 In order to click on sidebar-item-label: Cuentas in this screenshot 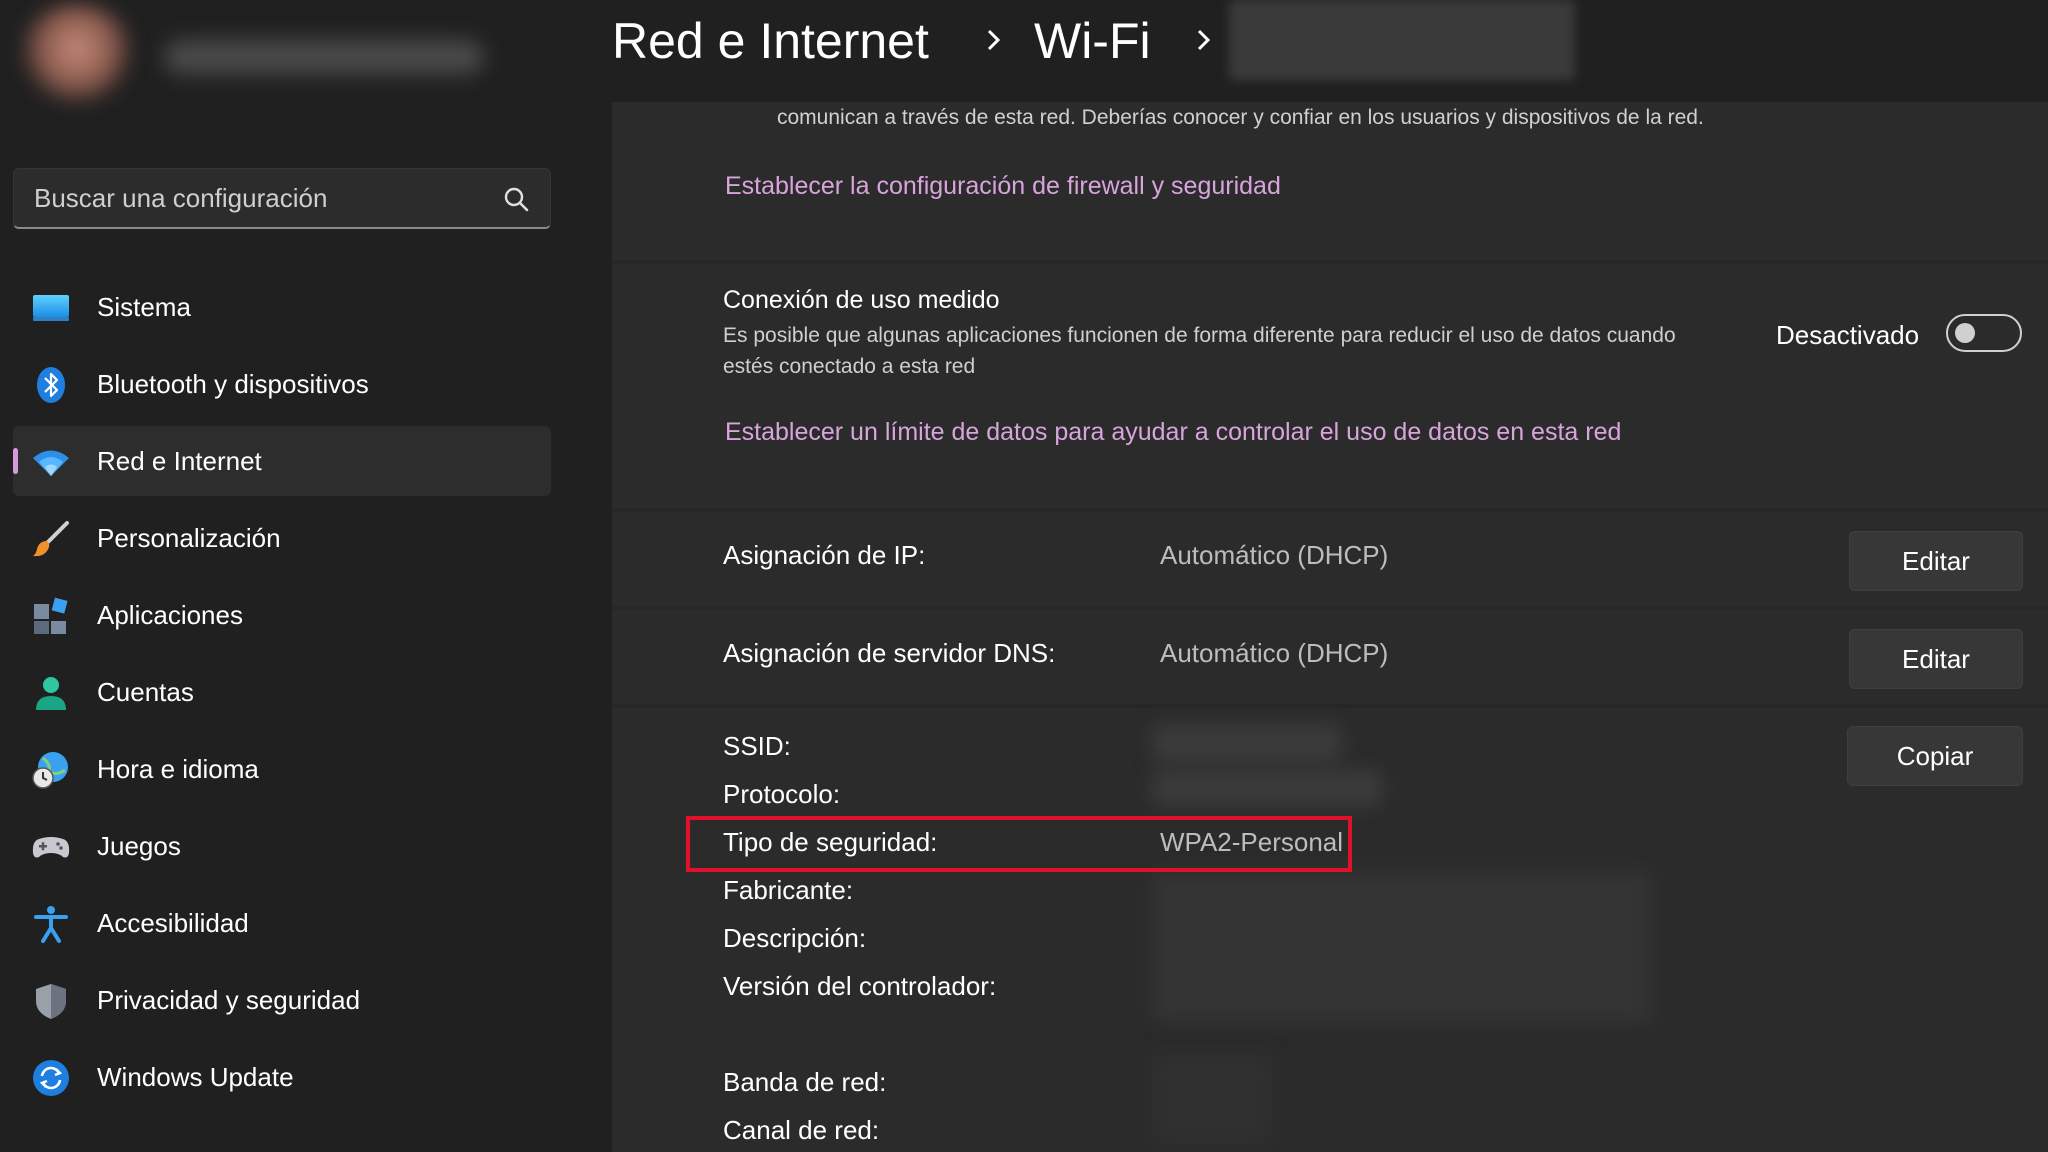, I will do `click(145, 691)`.